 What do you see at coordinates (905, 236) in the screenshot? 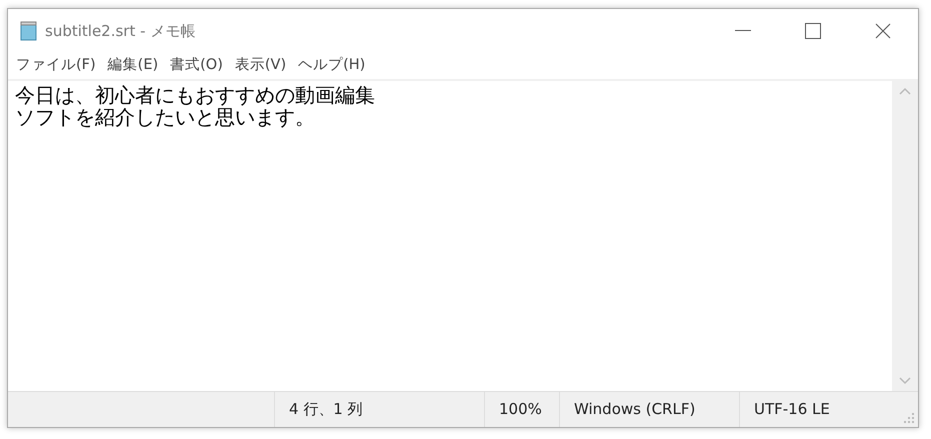
I see `scrollbar` at bounding box center [905, 236].